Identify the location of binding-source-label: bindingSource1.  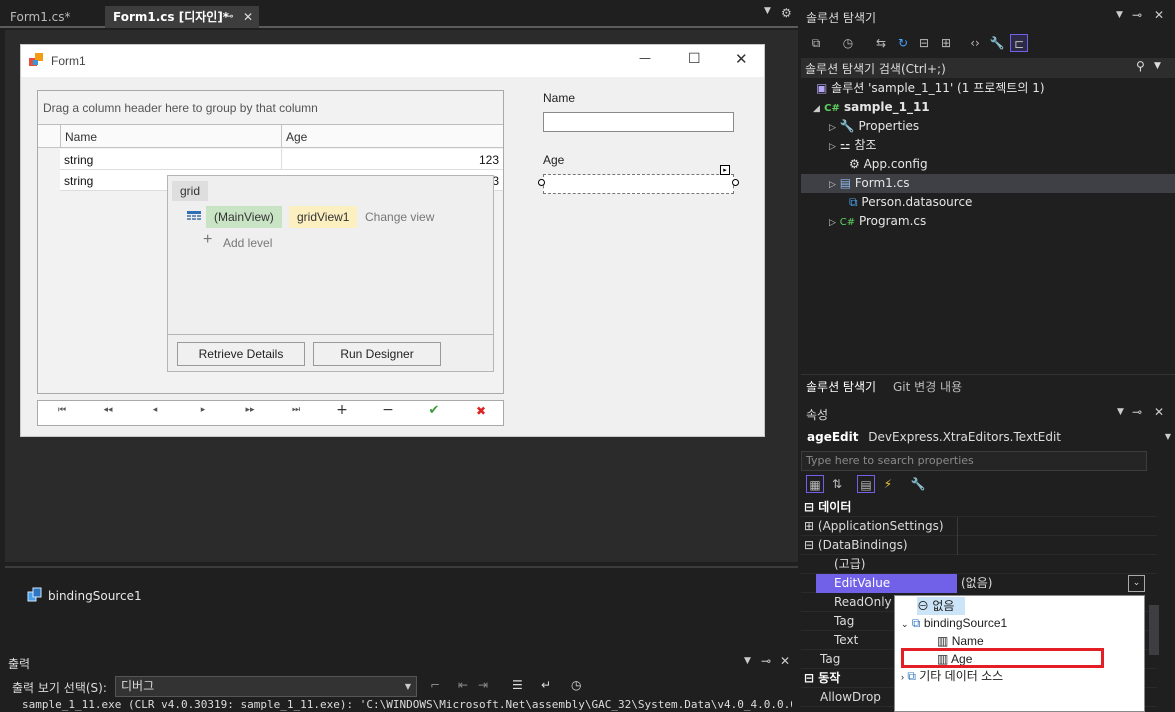
(95, 596).